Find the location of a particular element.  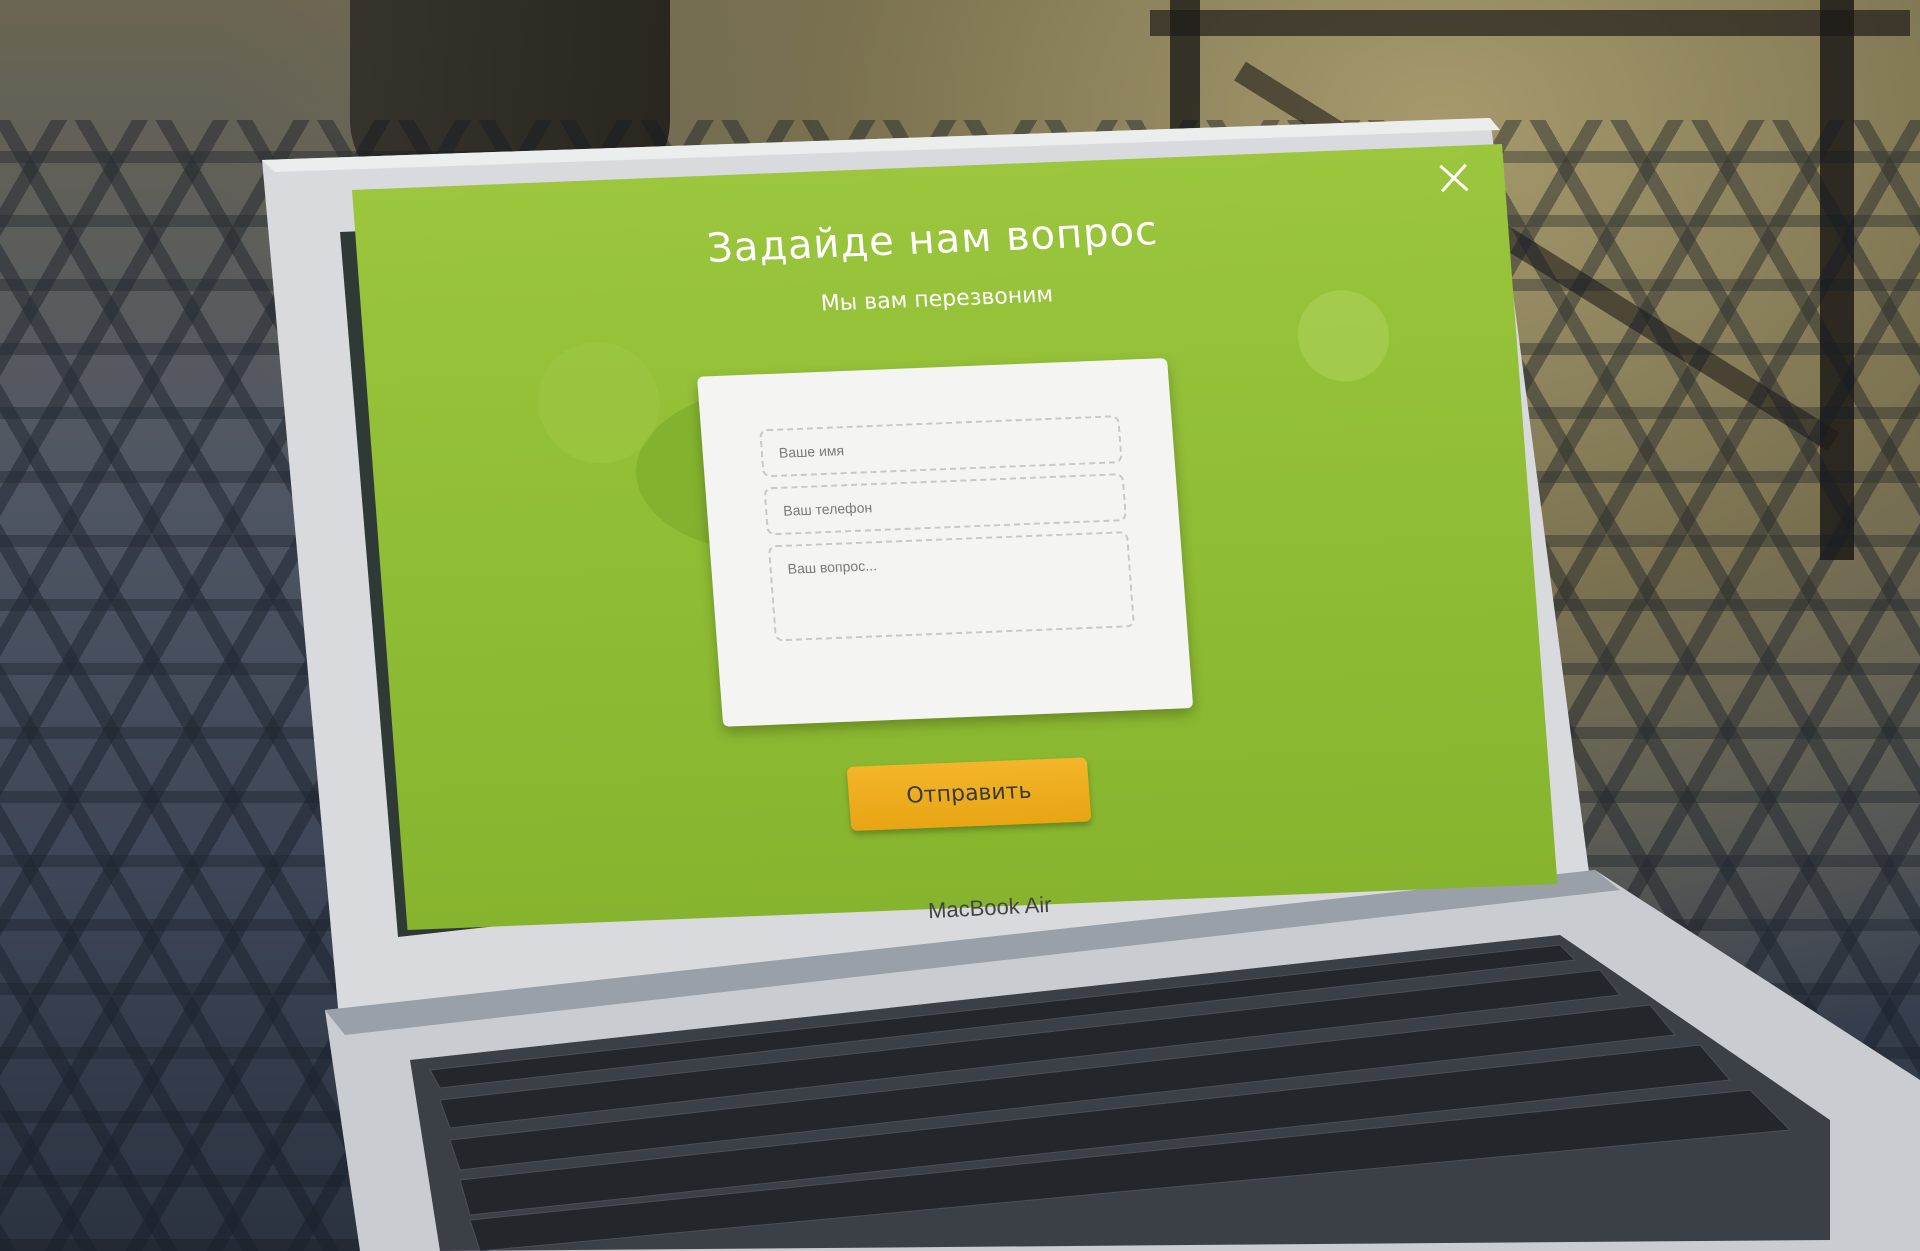

close-icon is located at coordinates (1454, 178).